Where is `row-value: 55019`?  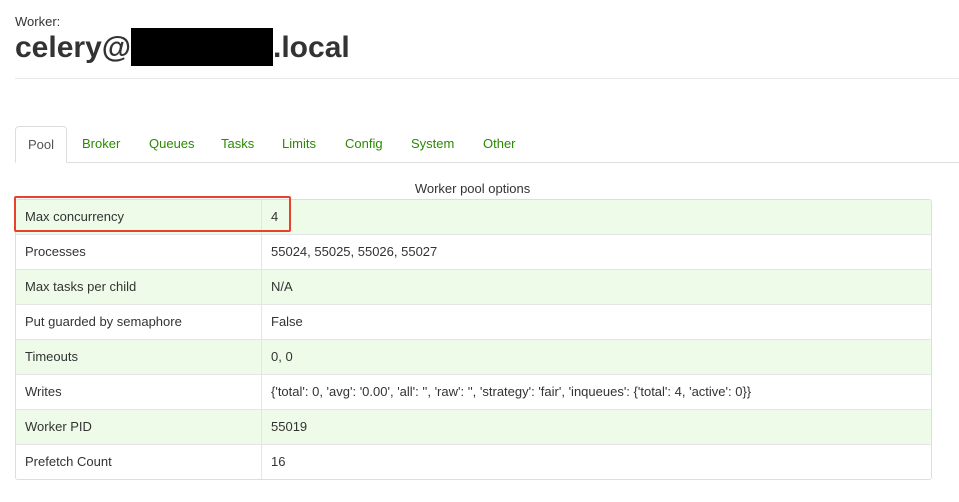 row-value: 55019 is located at coordinates (289, 426).